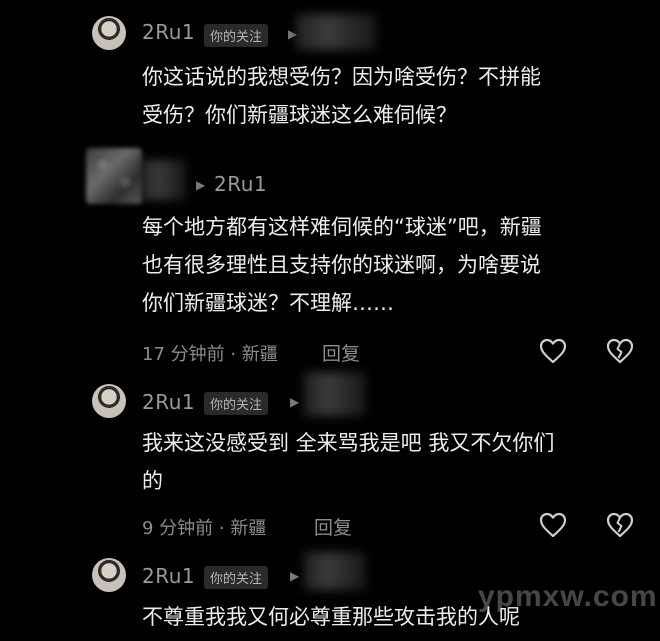  What do you see at coordinates (348, 443) in the screenshot?
I see `comment-line: 我来这没感受到 全来骂我是吧 我又不欠你们` at bounding box center [348, 443].